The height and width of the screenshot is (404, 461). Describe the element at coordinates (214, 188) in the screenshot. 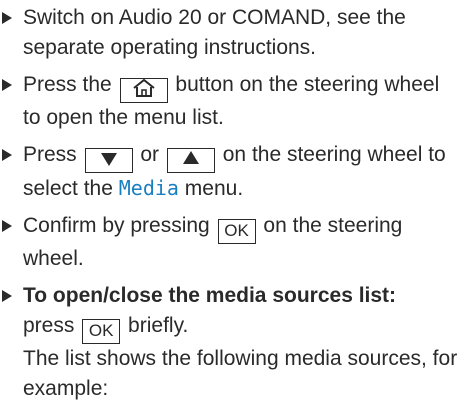

I see `step-text-end: menu.` at that location.